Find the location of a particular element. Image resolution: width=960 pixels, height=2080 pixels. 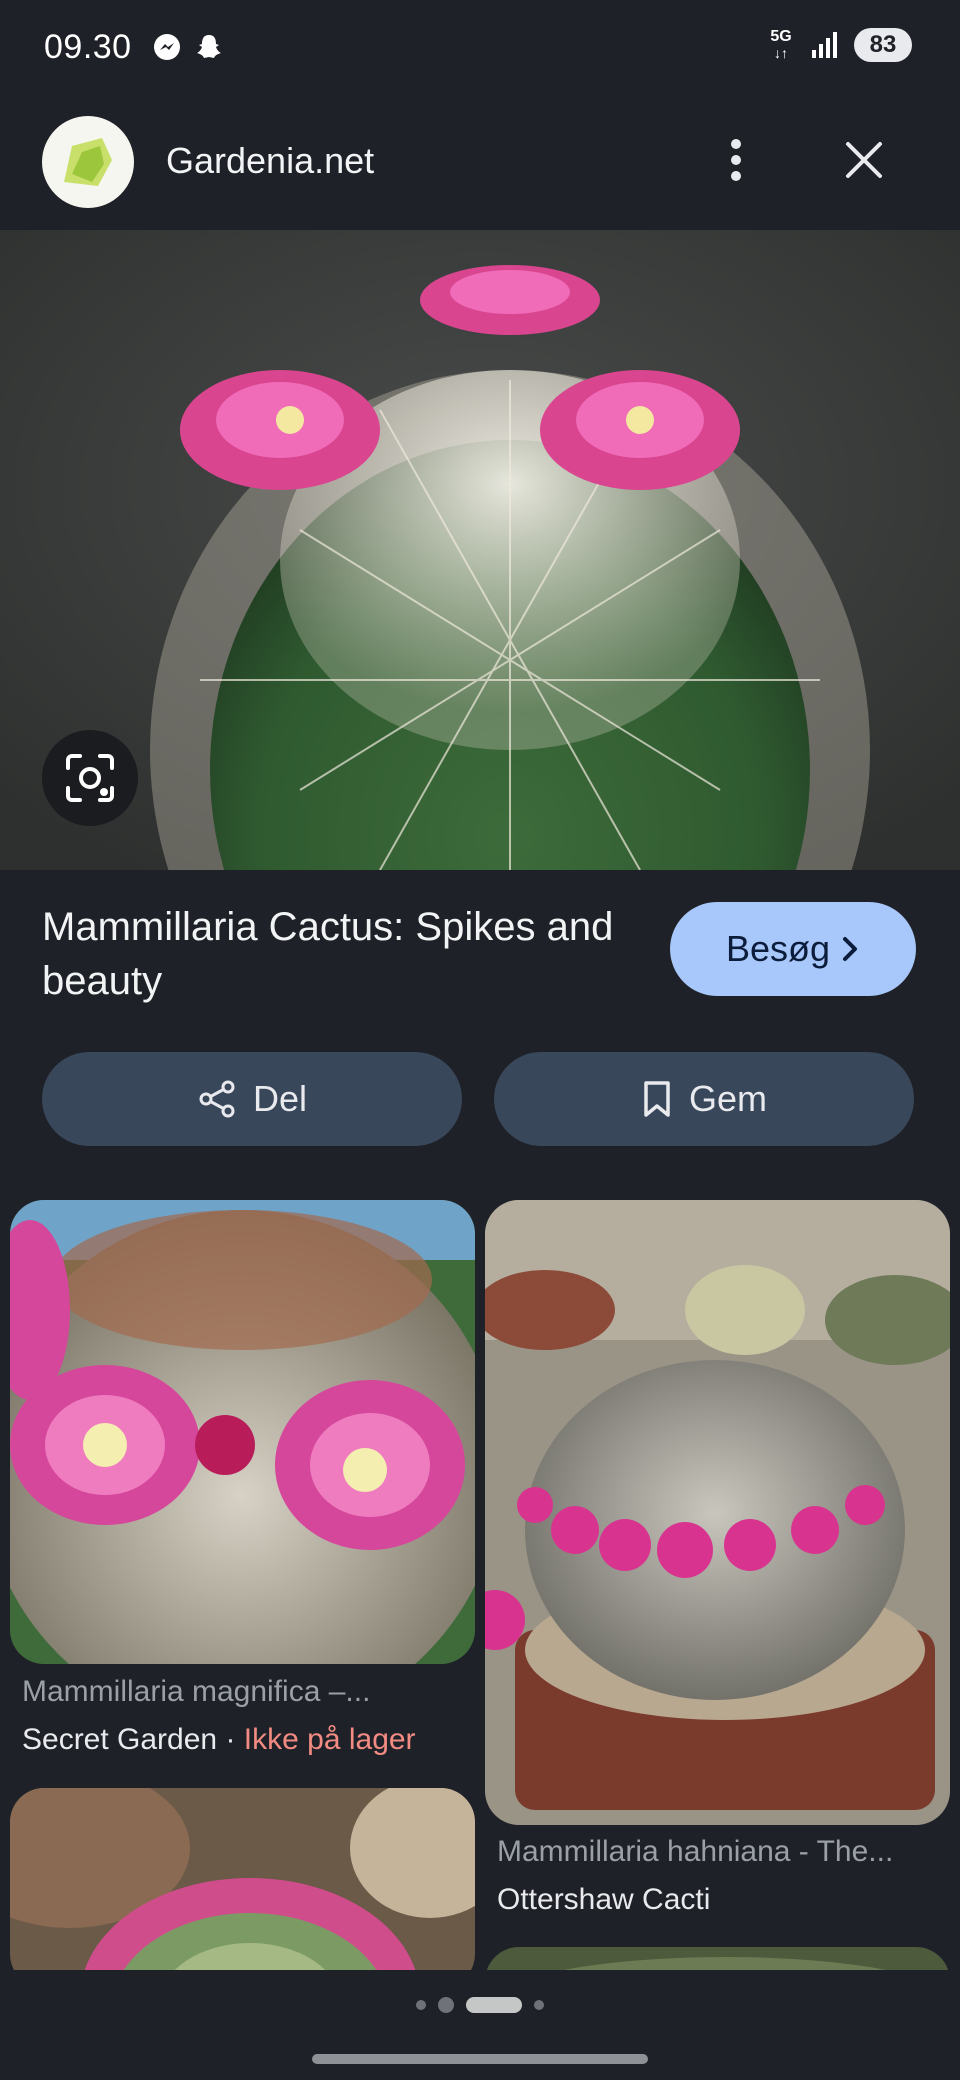

messenger-icon is located at coordinates (167, 47).